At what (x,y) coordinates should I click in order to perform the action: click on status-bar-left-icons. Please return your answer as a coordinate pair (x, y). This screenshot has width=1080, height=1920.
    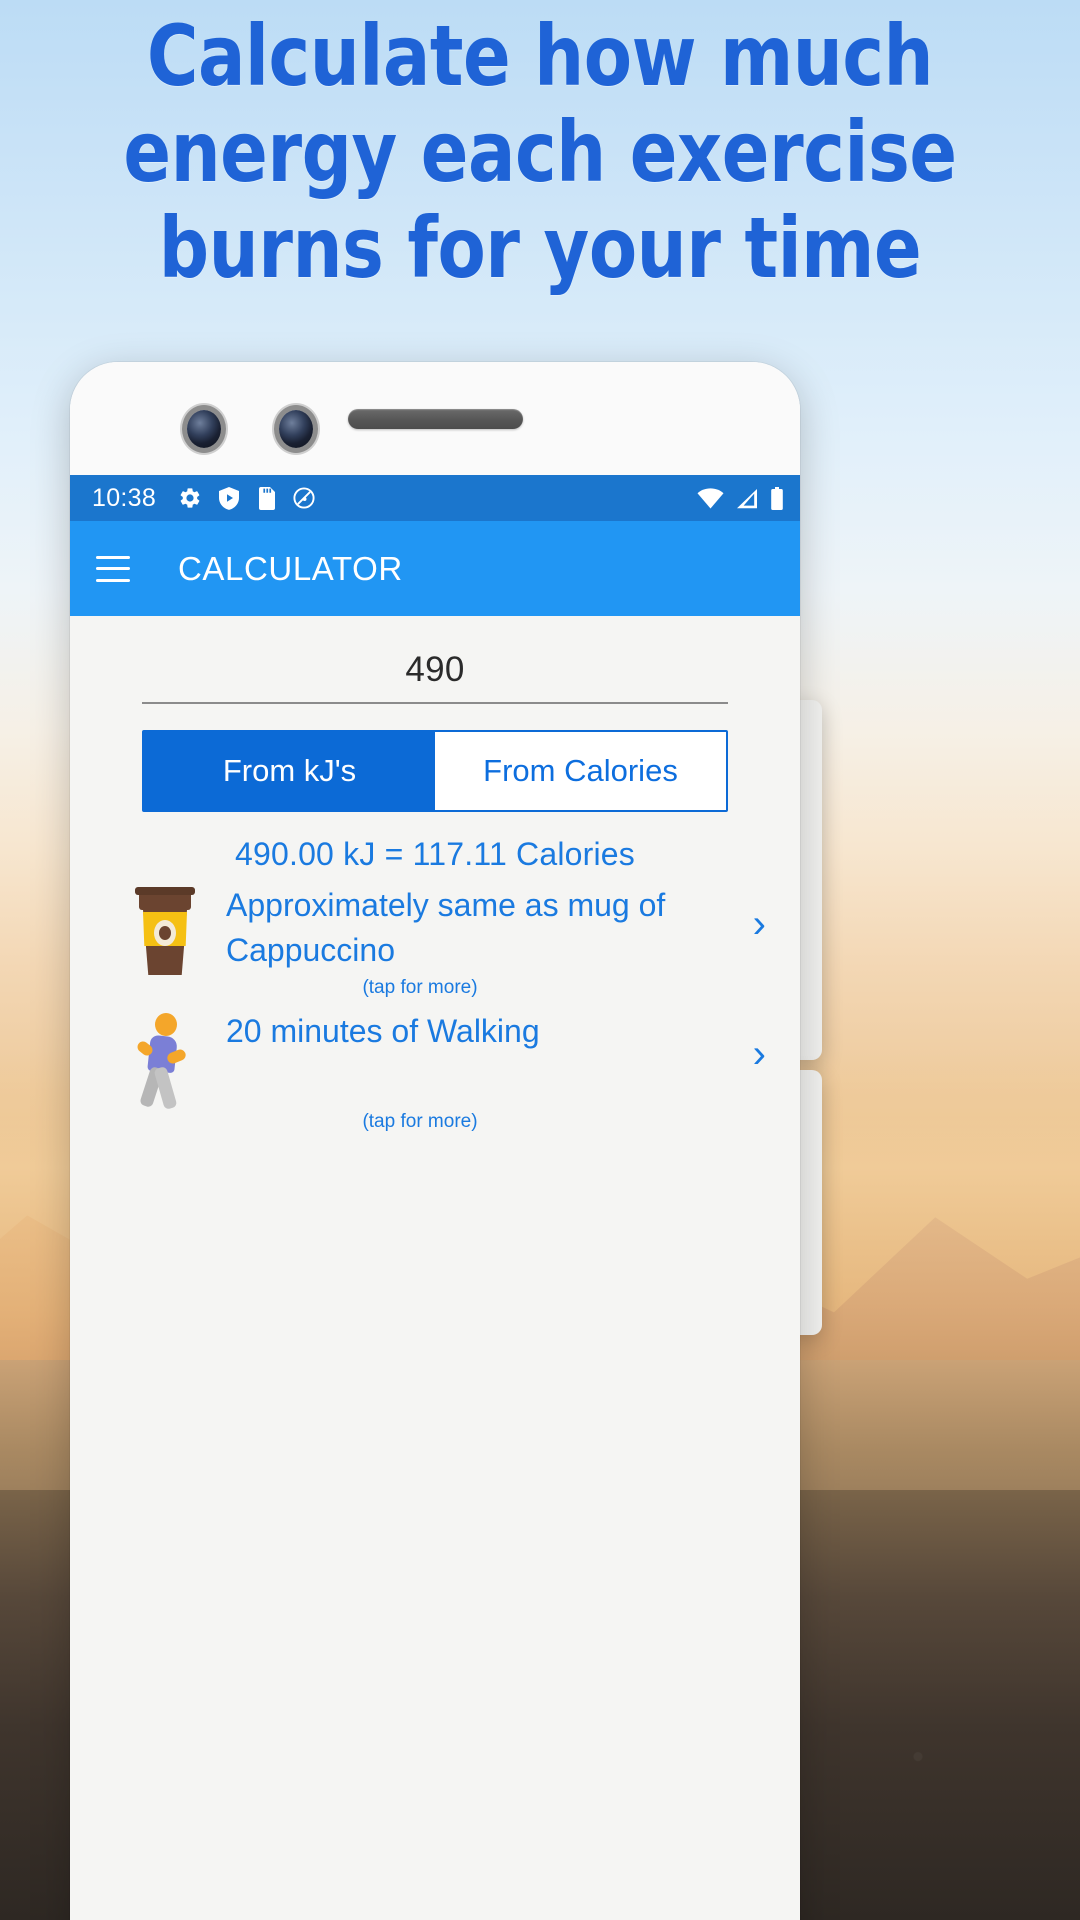
    Looking at the image, I should click on (247, 498).